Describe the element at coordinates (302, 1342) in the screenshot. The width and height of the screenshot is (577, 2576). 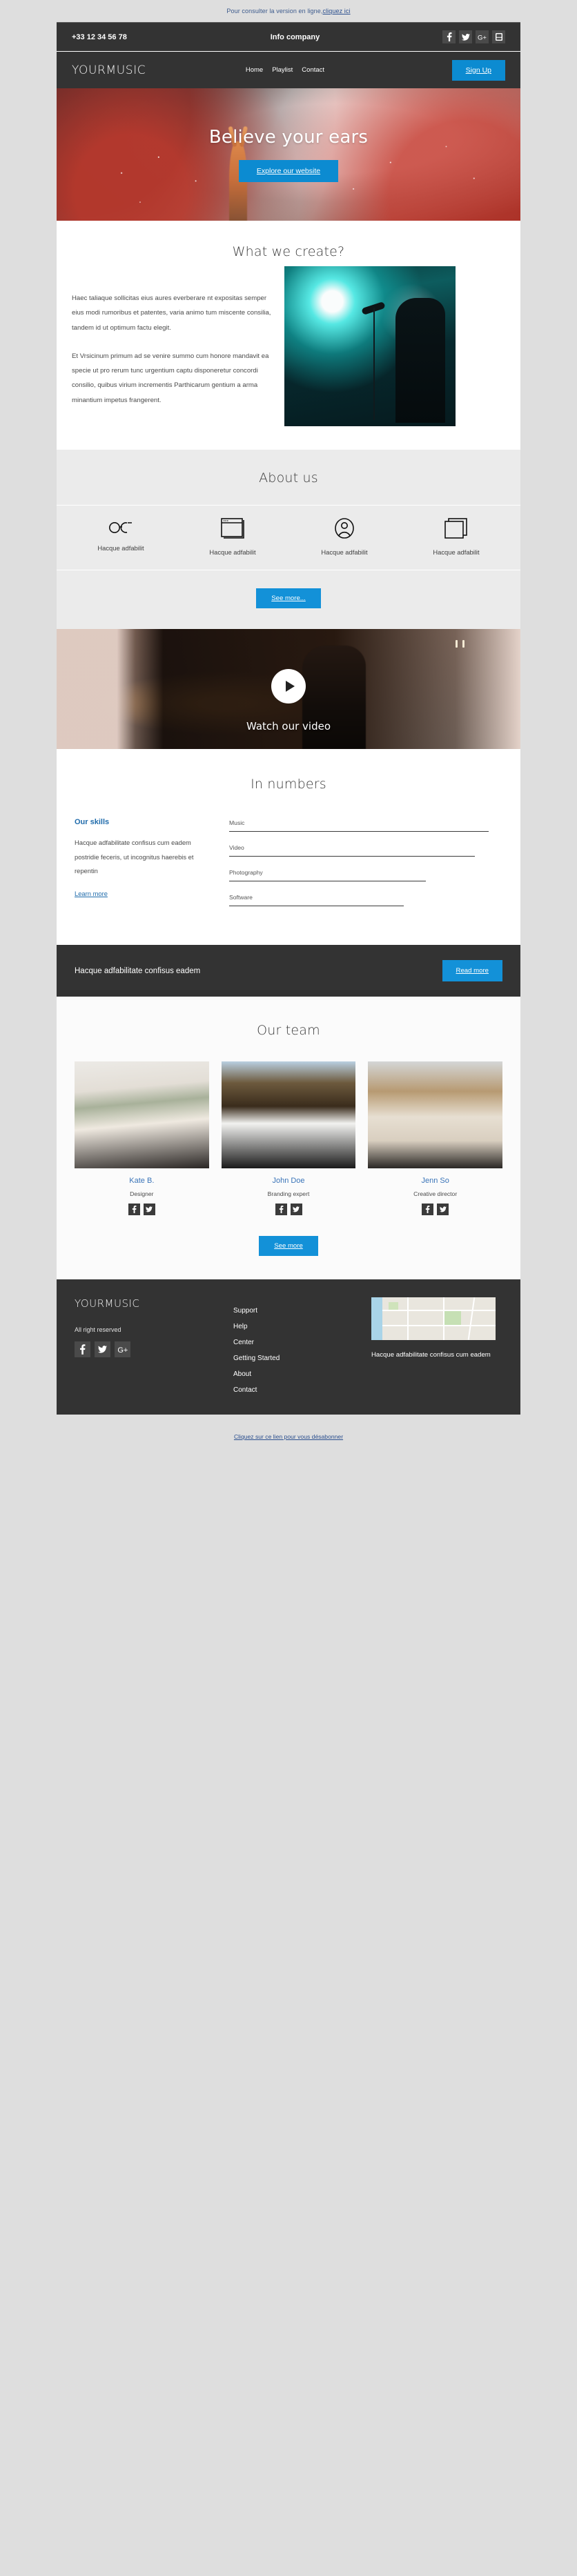
I see `footer-link-center: Center` at that location.